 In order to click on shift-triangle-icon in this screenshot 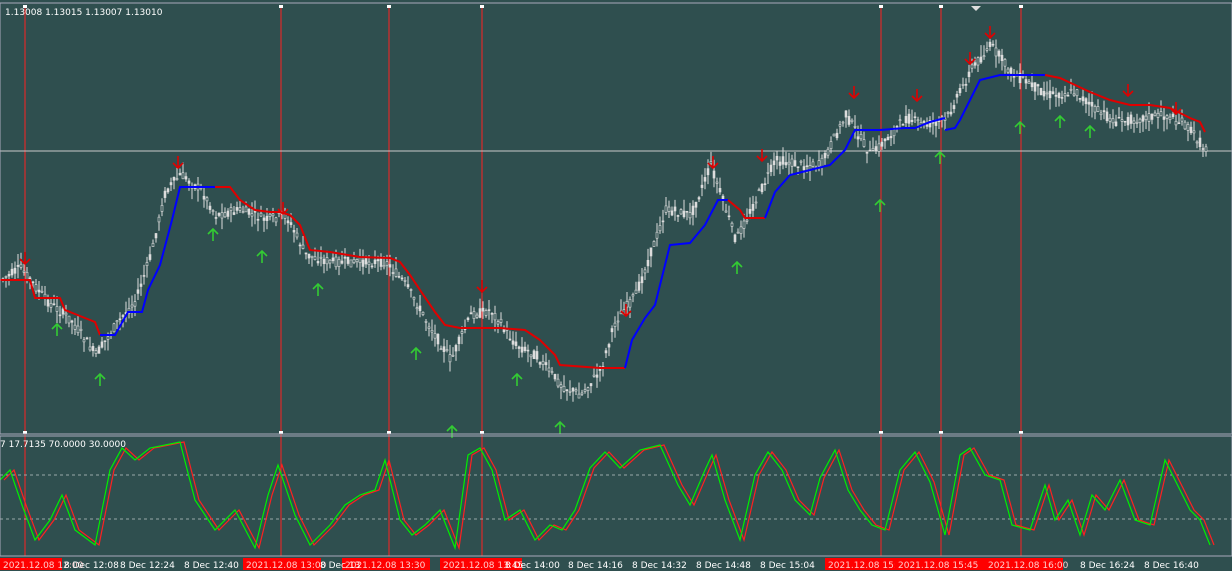, I will do `click(976, 8)`.